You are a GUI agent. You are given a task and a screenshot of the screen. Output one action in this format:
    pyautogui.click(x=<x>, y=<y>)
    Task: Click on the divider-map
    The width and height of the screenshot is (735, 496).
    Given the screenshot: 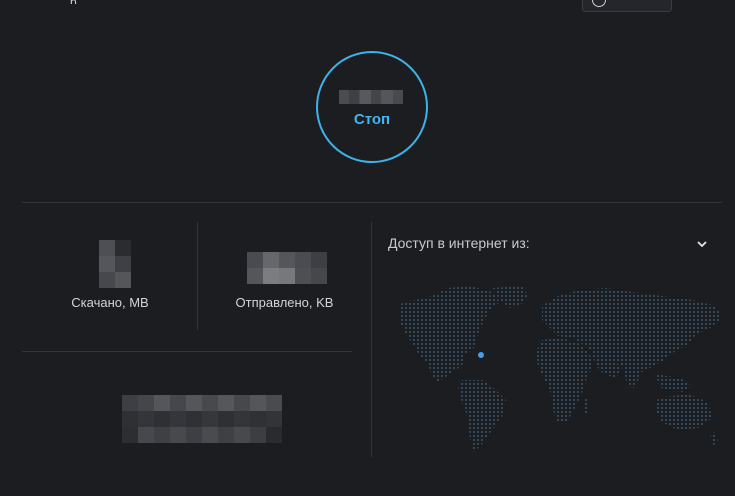 What is the action you would take?
    pyautogui.click(x=371, y=339)
    